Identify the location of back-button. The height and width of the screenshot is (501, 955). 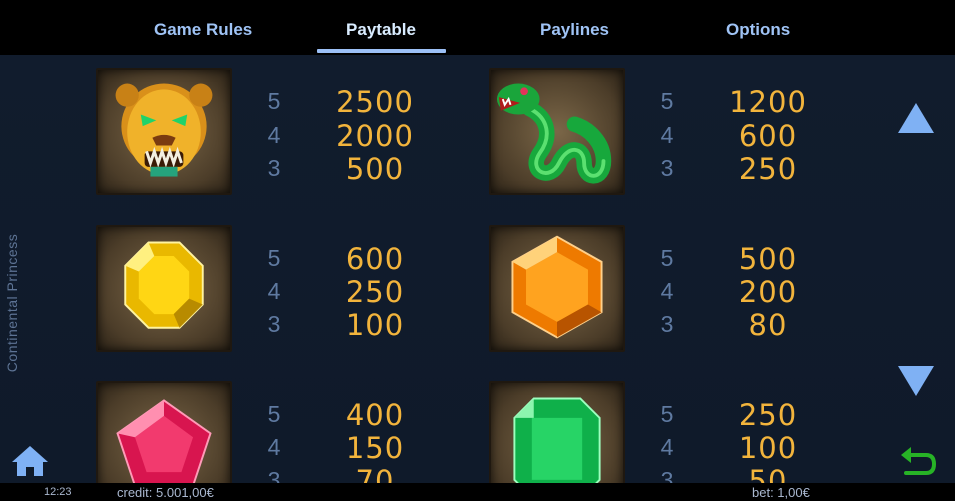
(918, 460).